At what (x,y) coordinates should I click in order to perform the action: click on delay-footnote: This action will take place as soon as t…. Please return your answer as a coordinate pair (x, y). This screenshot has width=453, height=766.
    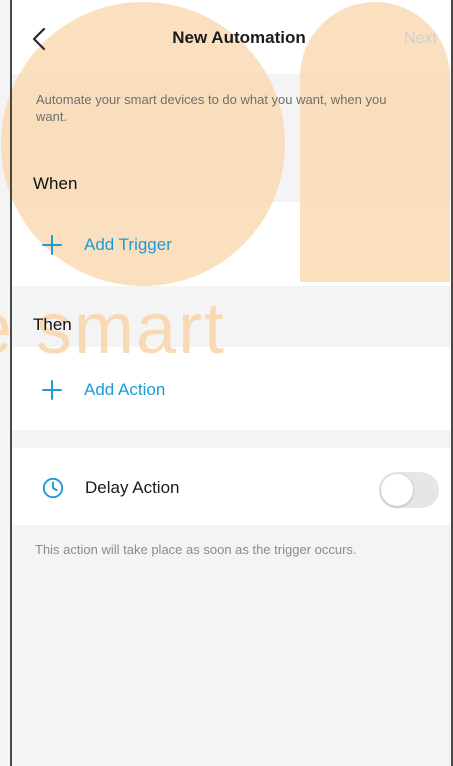
    Looking at the image, I should click on (196, 549).